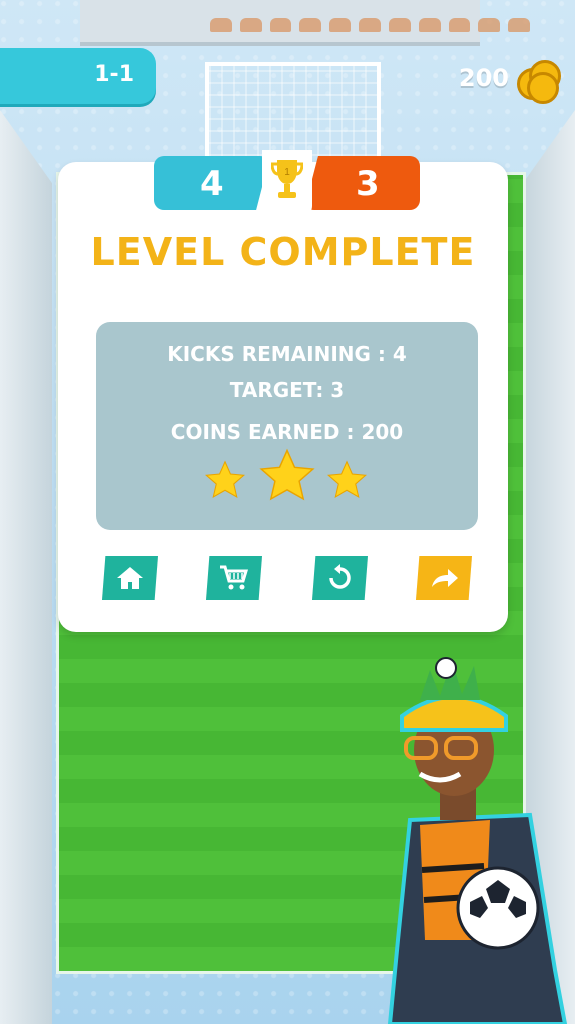  What do you see at coordinates (293, 109) in the screenshot?
I see `goal-net` at bounding box center [293, 109].